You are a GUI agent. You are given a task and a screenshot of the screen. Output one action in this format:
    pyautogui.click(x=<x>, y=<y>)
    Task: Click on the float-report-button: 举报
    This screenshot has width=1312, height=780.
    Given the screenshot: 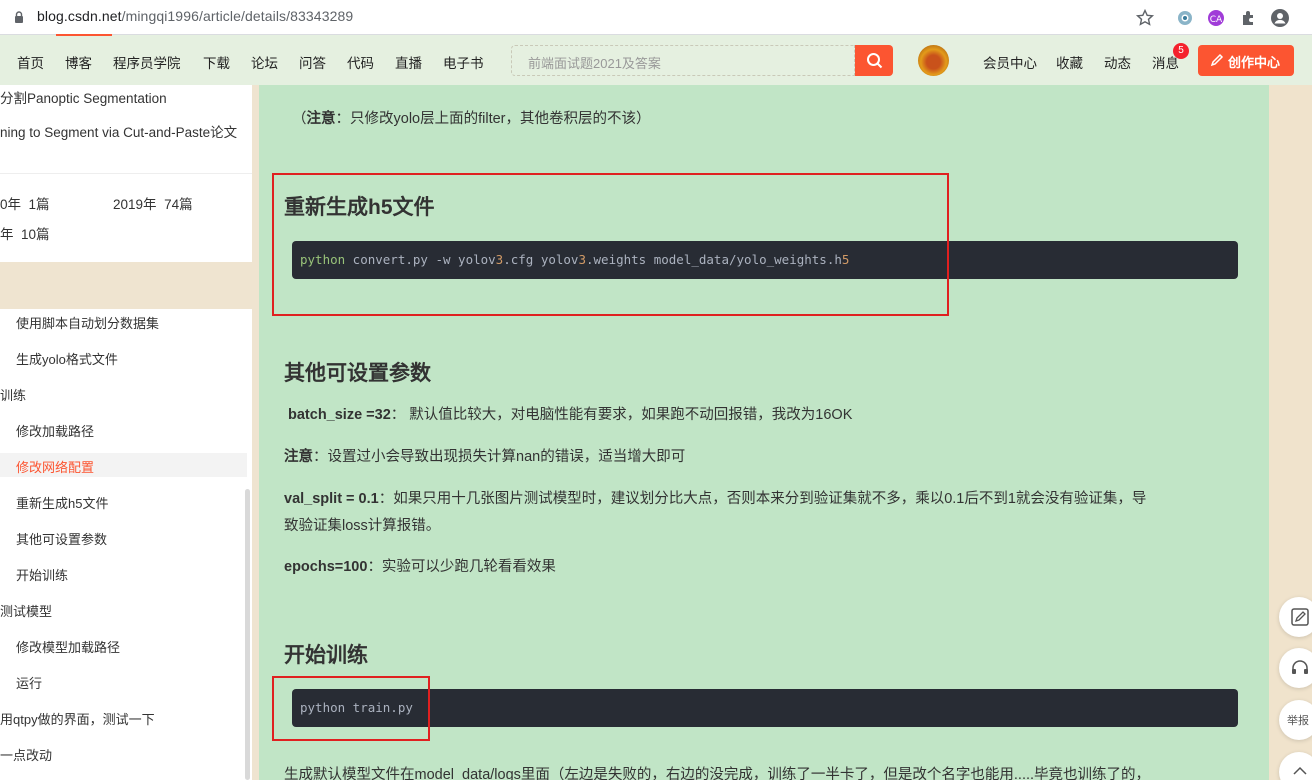 What is the action you would take?
    pyautogui.click(x=1295, y=720)
    